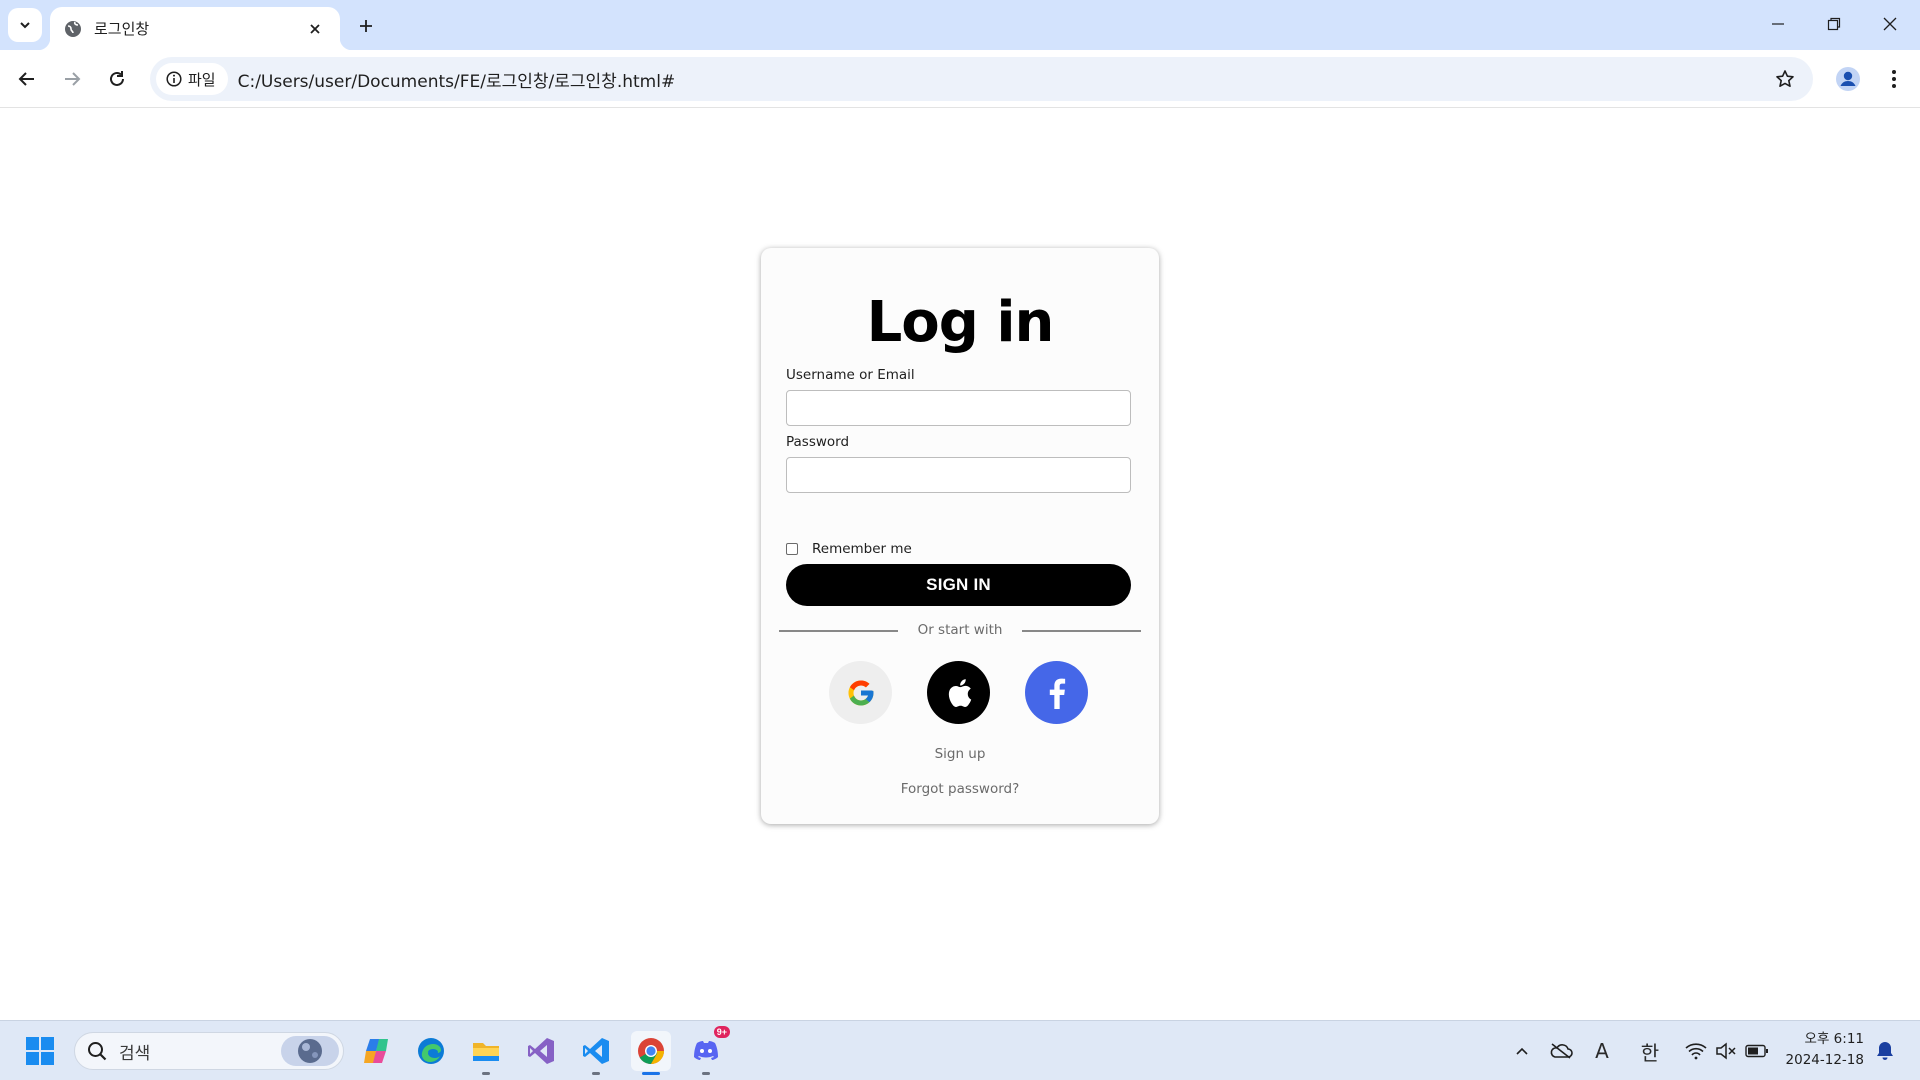 This screenshot has height=1080, width=1920. I want to click on chevron-up-icon, so click(1522, 1051).